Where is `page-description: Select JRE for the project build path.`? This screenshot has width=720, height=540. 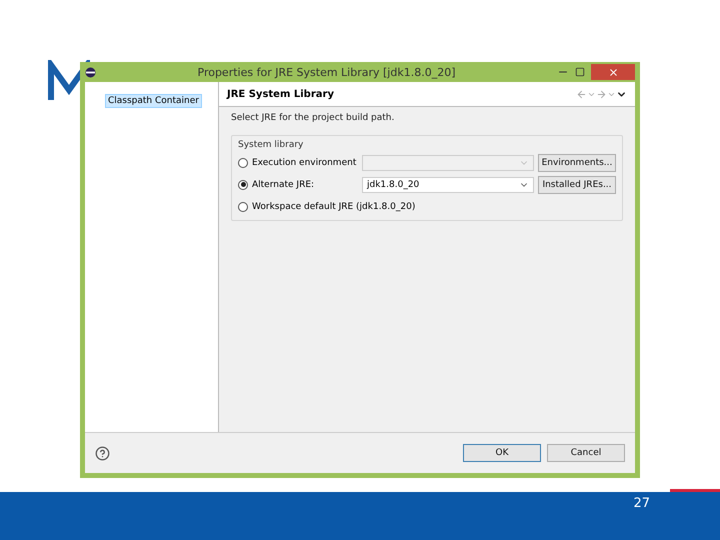
page-description: Select JRE for the project build path. is located at coordinates (313, 118).